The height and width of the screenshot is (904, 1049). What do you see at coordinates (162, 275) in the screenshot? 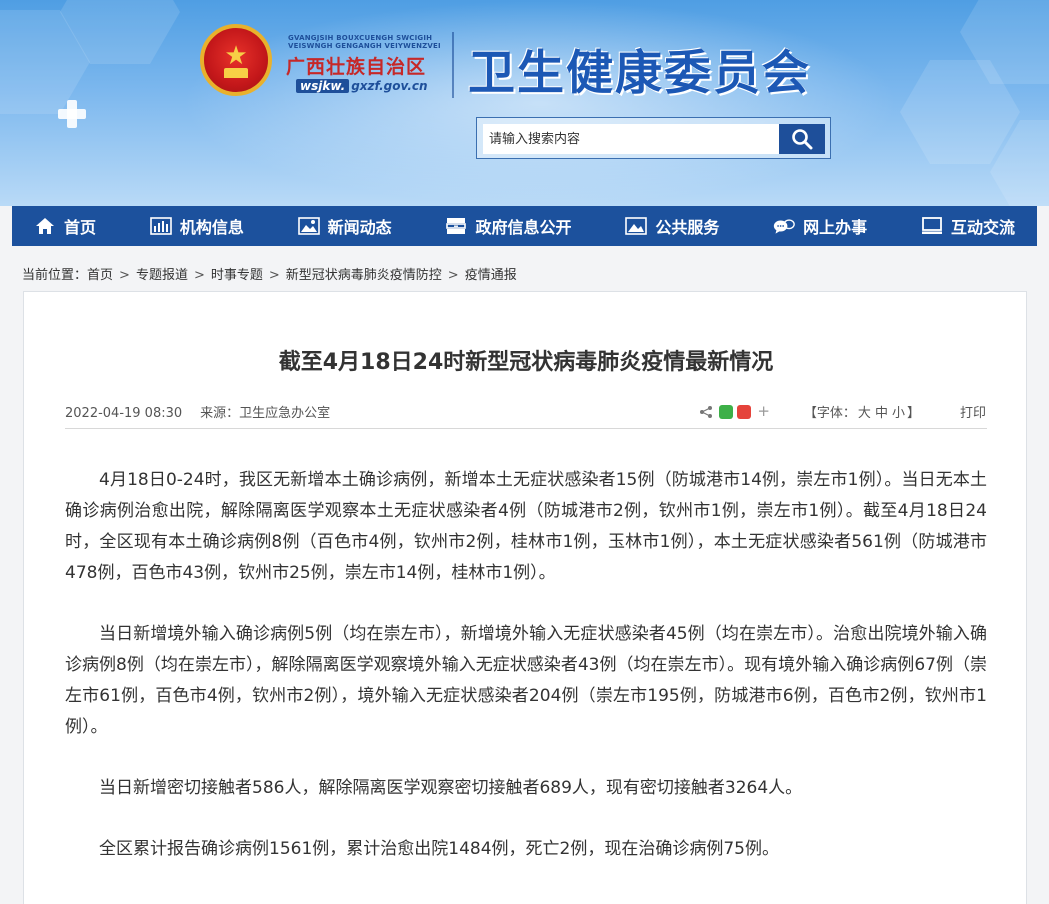
I see `breadcrumb-item-special-reports: 专题报道` at bounding box center [162, 275].